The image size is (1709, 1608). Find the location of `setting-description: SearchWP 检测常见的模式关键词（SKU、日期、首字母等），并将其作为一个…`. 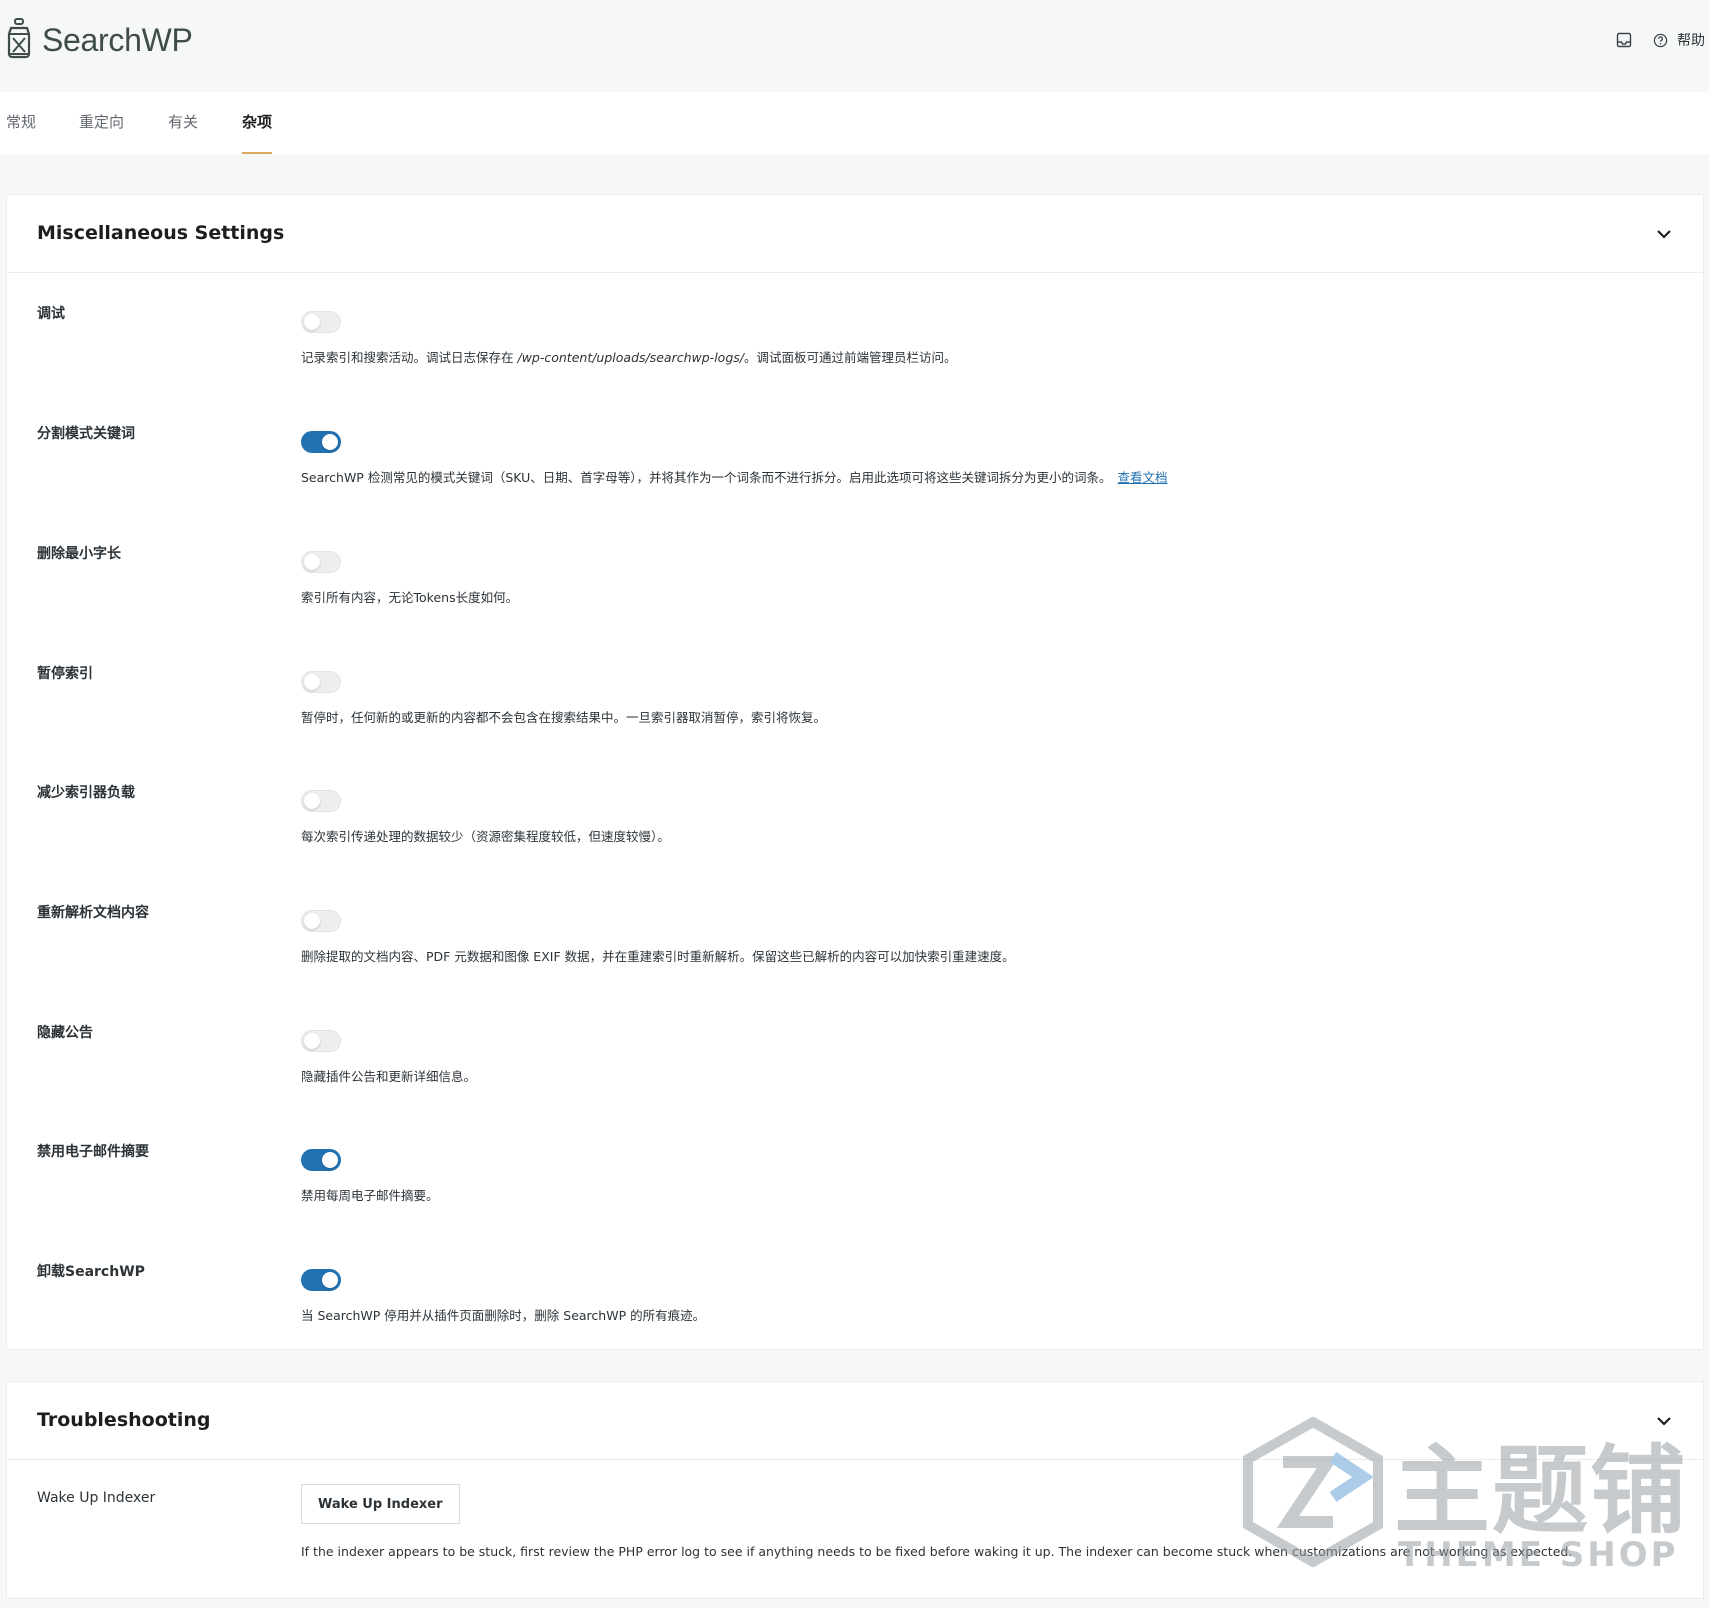

setting-description: SearchWP 检测常见的模式关键词（SKU、日期、首字母等），并将其作为一个… is located at coordinates (734, 476).